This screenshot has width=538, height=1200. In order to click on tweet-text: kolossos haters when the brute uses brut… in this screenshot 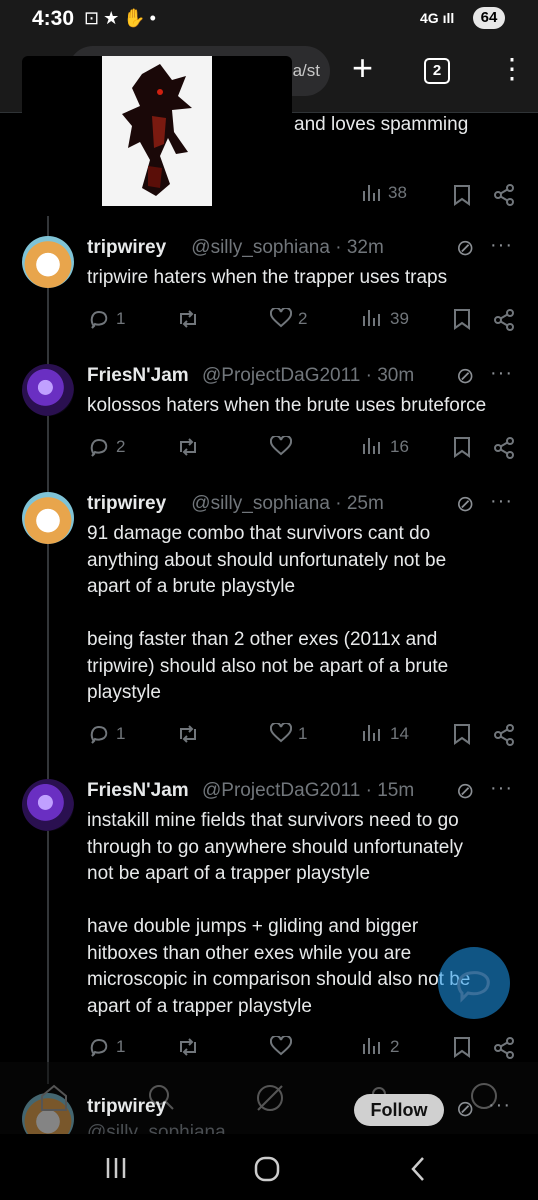, I will do `click(297, 406)`.